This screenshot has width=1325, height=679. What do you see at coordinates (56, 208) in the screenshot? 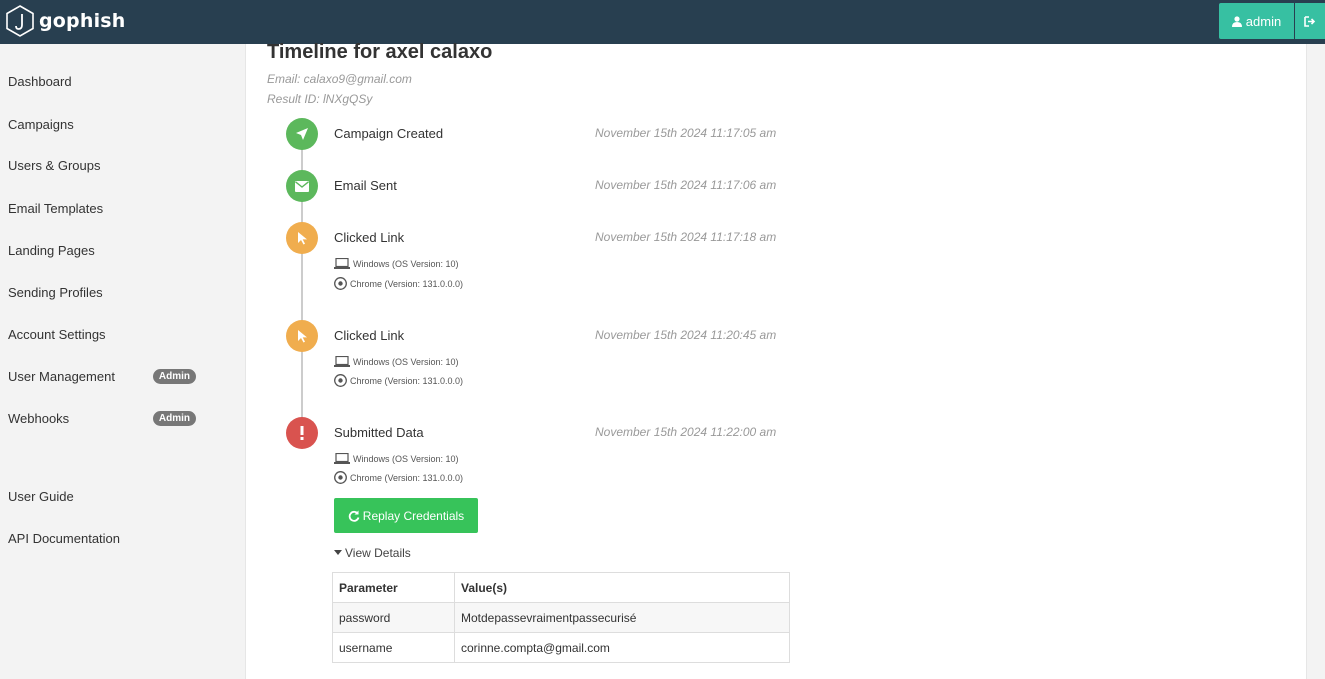
I see `sidebar-item-label: Email Templates` at bounding box center [56, 208].